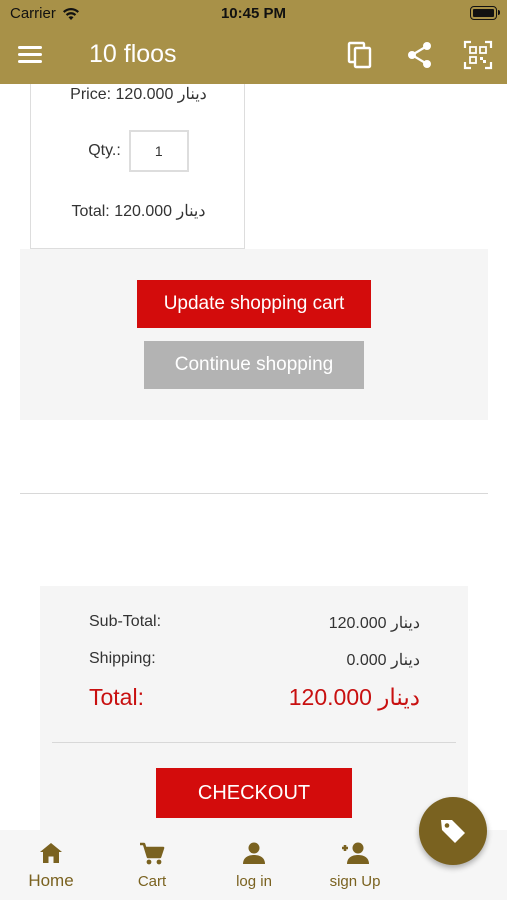  I want to click on app-header: Carrier 10:45 PM 10 floos, so click(253, 42).